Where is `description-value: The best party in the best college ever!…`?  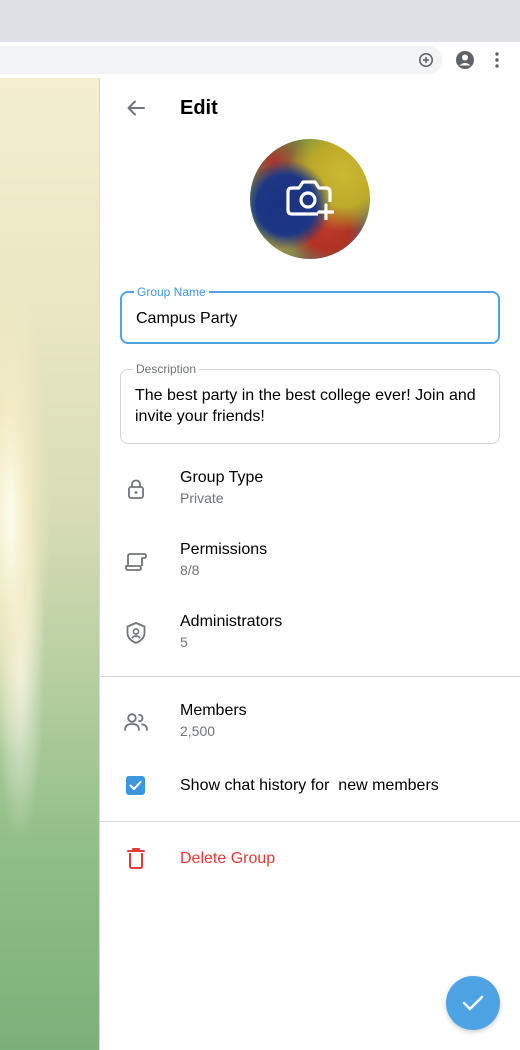 description-value: The best party in the best college ever!… is located at coordinates (310, 406).